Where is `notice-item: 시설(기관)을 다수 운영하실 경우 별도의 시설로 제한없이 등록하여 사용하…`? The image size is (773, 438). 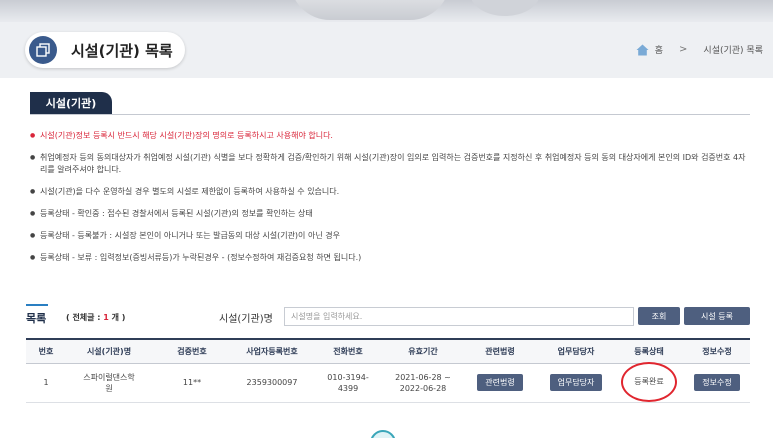
notice-item: 시설(기관)을 다수 운영하실 경우 별도의 시설로 제한없이 등록하여 사용하… is located at coordinates (390, 192).